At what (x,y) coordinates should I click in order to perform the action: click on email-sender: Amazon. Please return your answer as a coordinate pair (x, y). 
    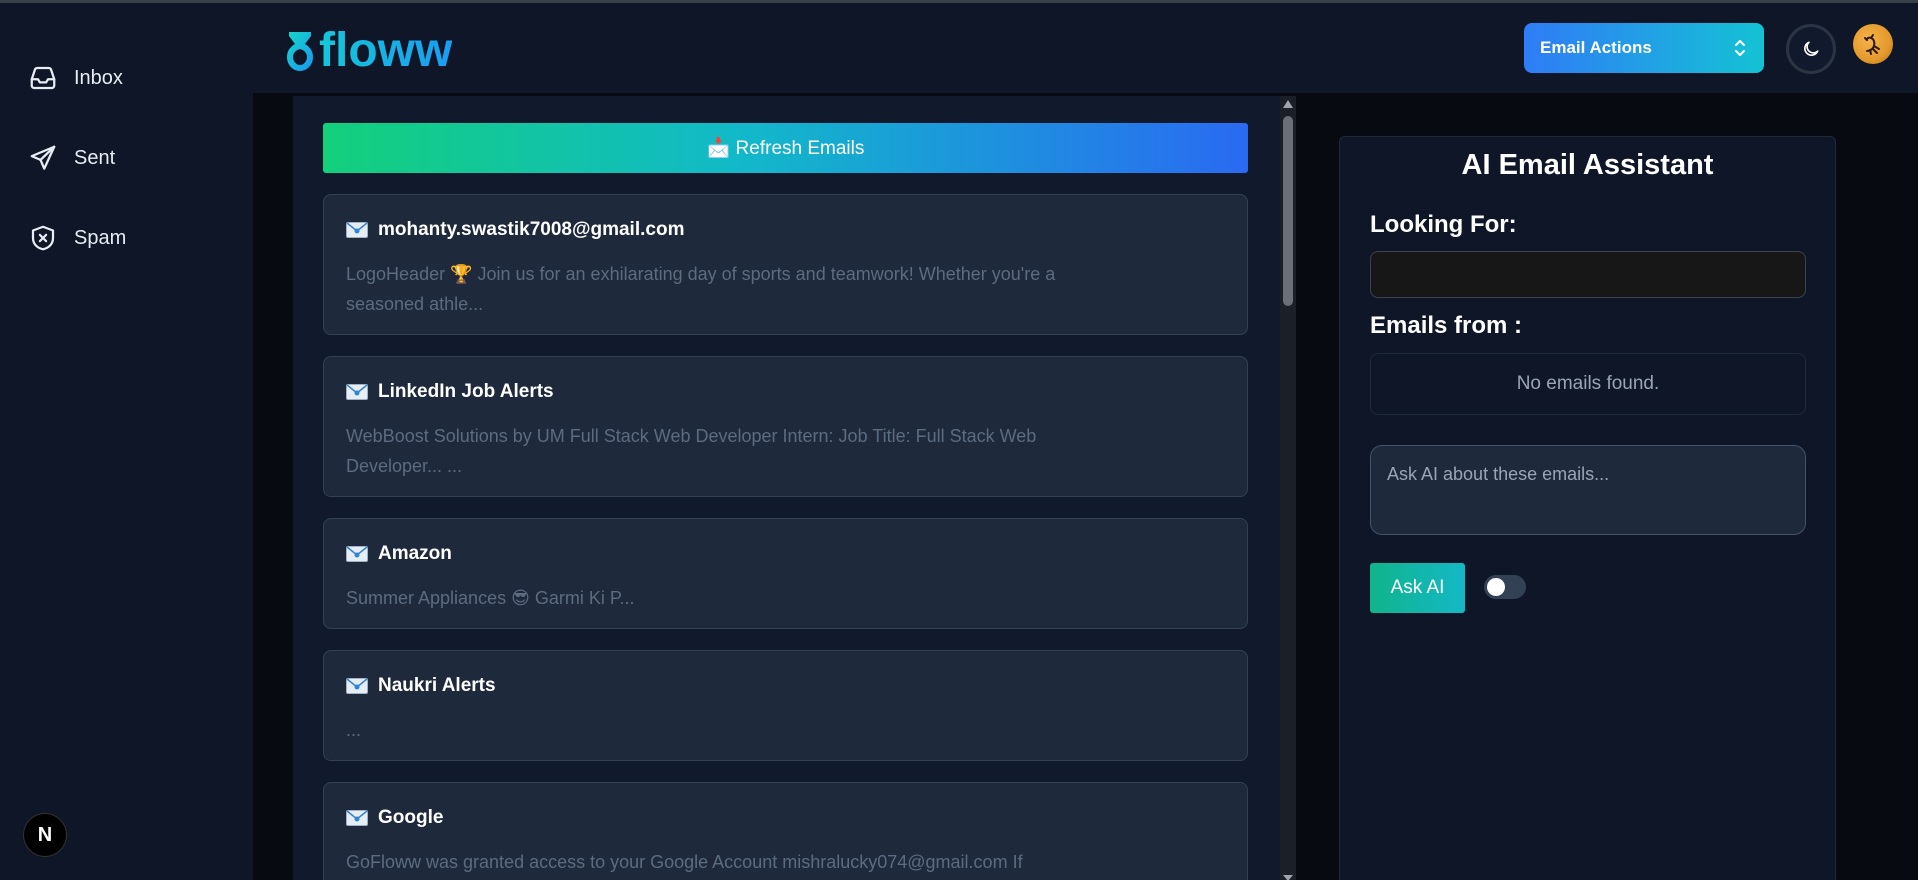
    Looking at the image, I should click on (415, 553).